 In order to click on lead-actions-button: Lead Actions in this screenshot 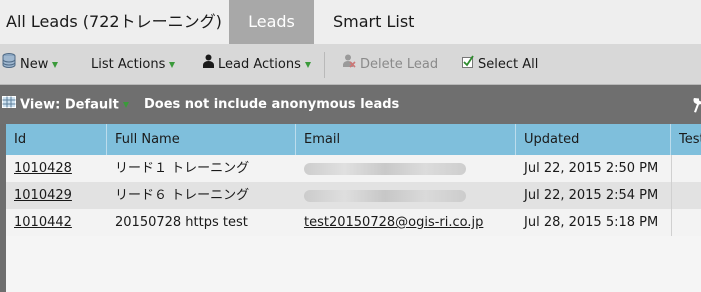, I will do `click(257, 64)`.